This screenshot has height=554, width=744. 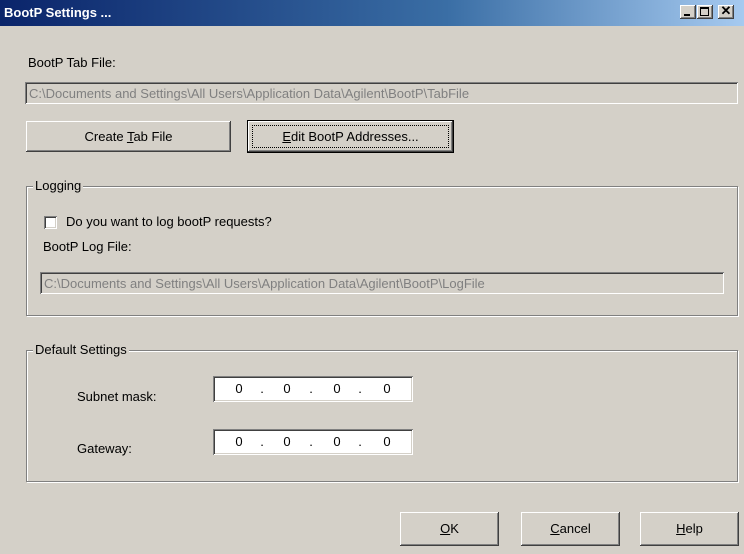 I want to click on subnet-octet-3: 0, so click(x=337, y=388).